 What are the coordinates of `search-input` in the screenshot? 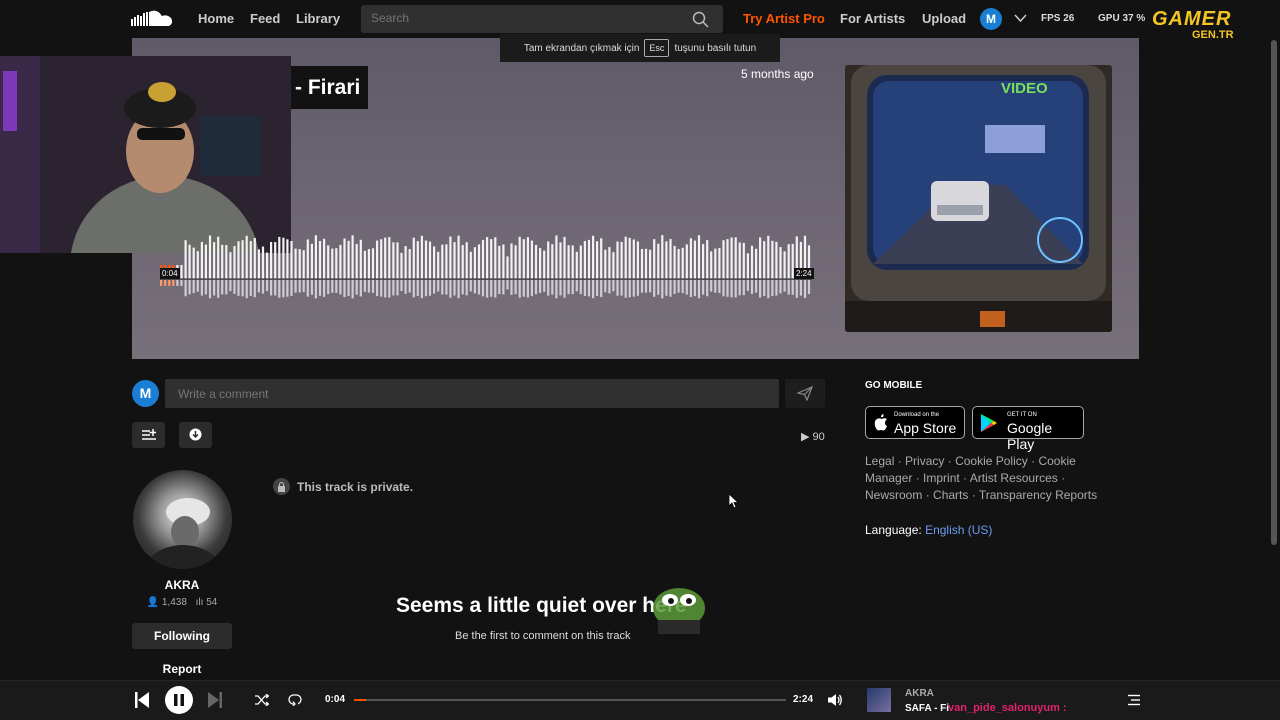 It's located at (521, 18).